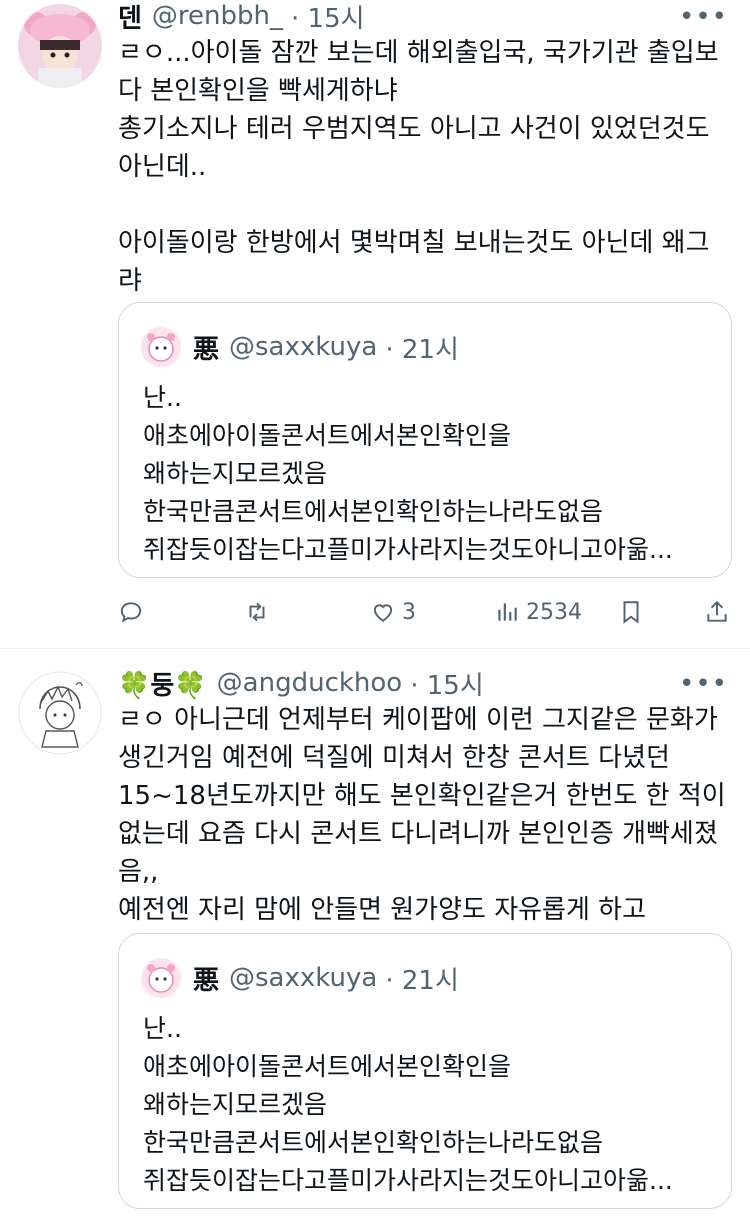 This screenshot has width=750, height=1216. I want to click on share-button, so click(717, 612).